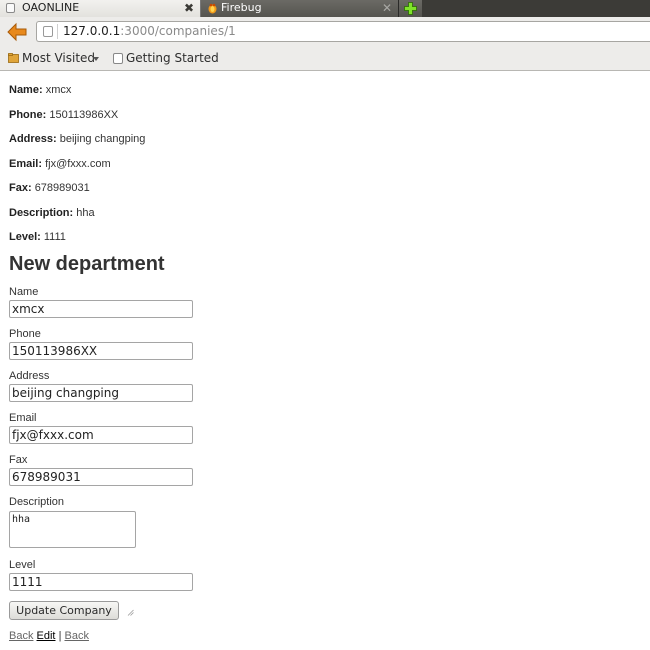 The width and height of the screenshot is (650, 650). What do you see at coordinates (387, 8) in the screenshot?
I see `close-tab-icon: ✕` at bounding box center [387, 8].